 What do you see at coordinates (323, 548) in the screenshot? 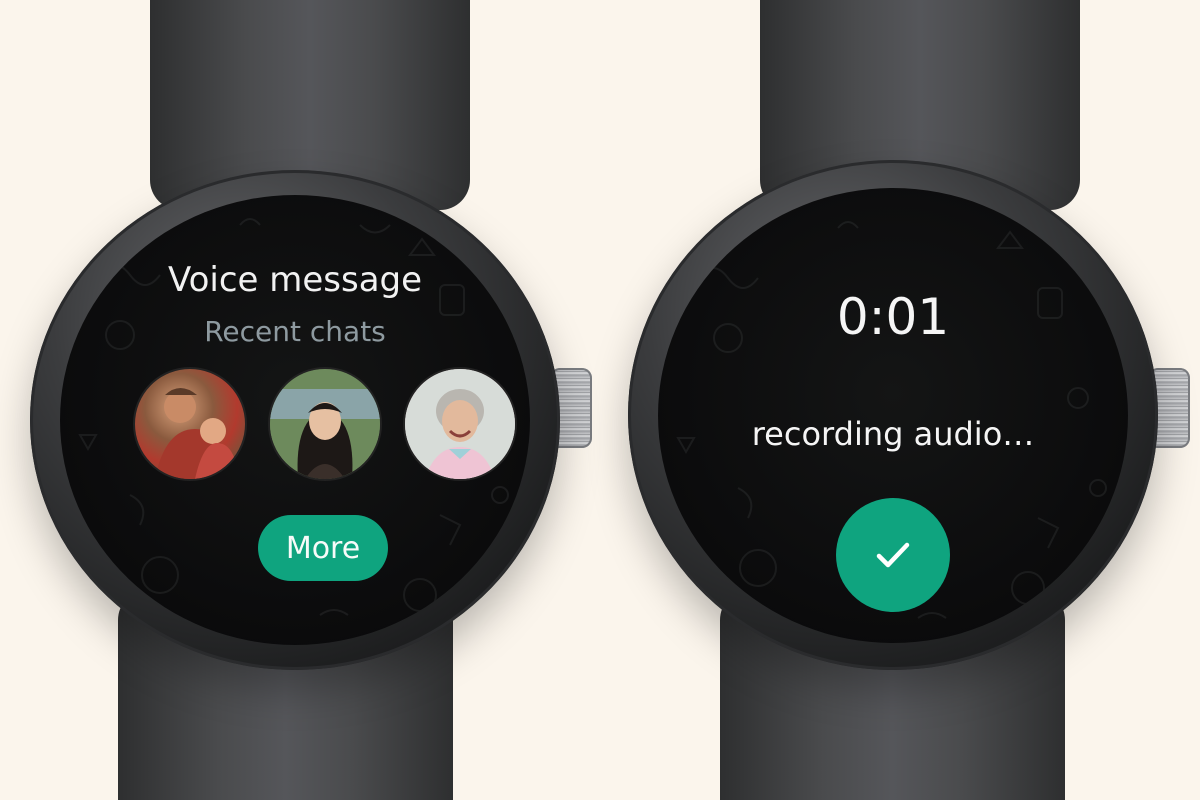
I see `more-button: More` at bounding box center [323, 548].